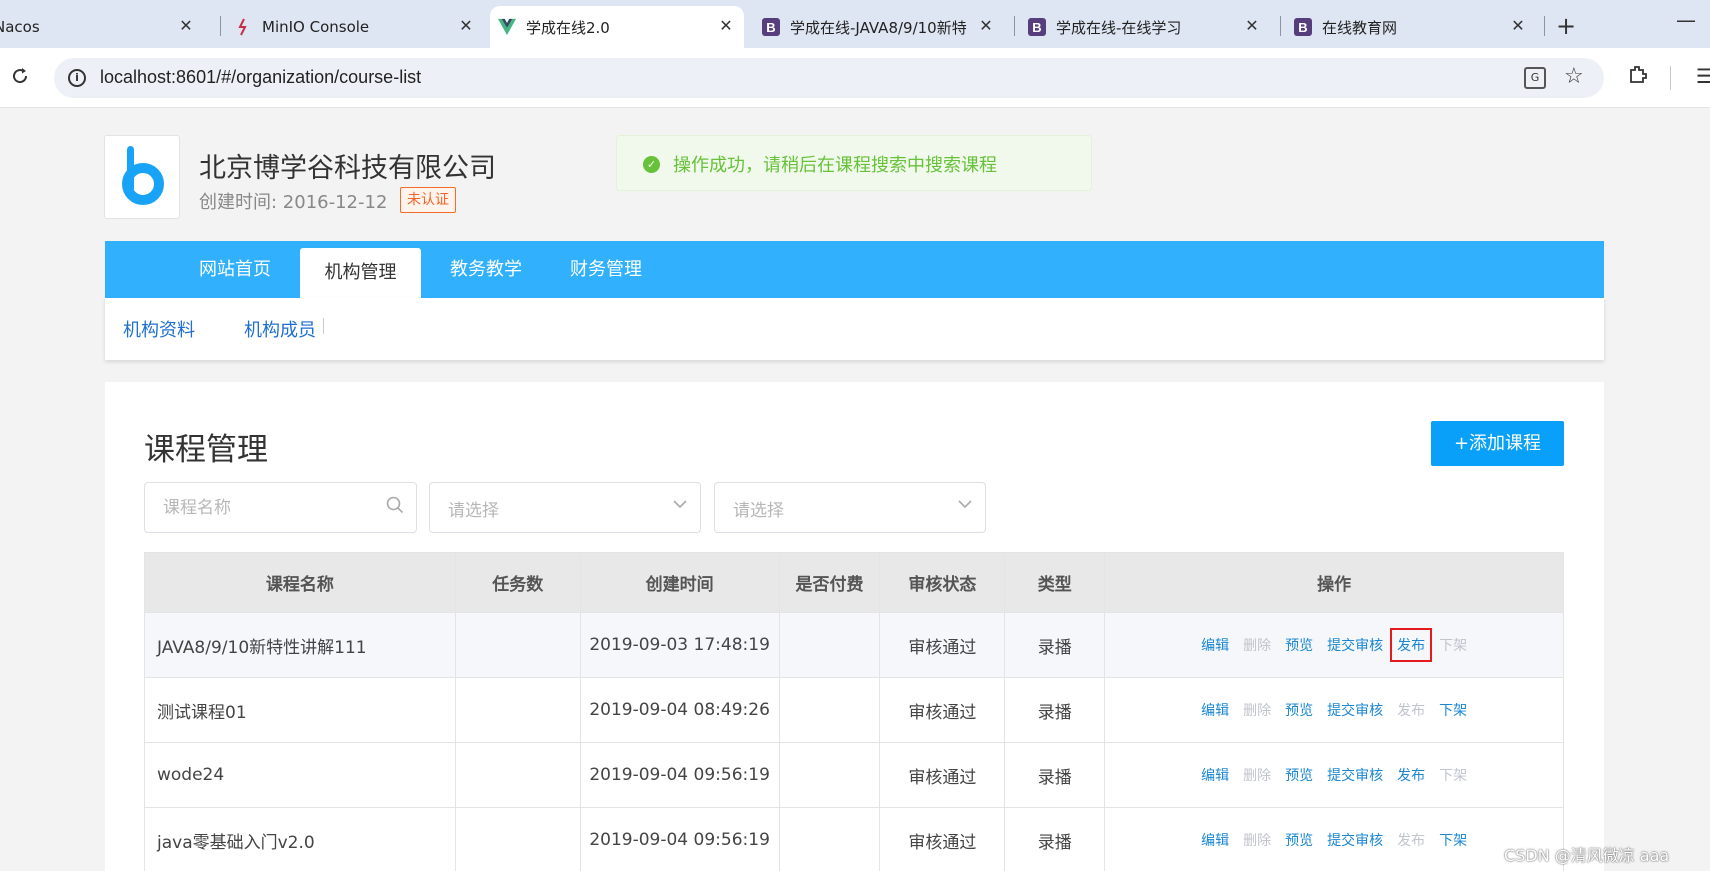 The width and height of the screenshot is (1710, 871). I want to click on new-tab-button: +, so click(1566, 26).